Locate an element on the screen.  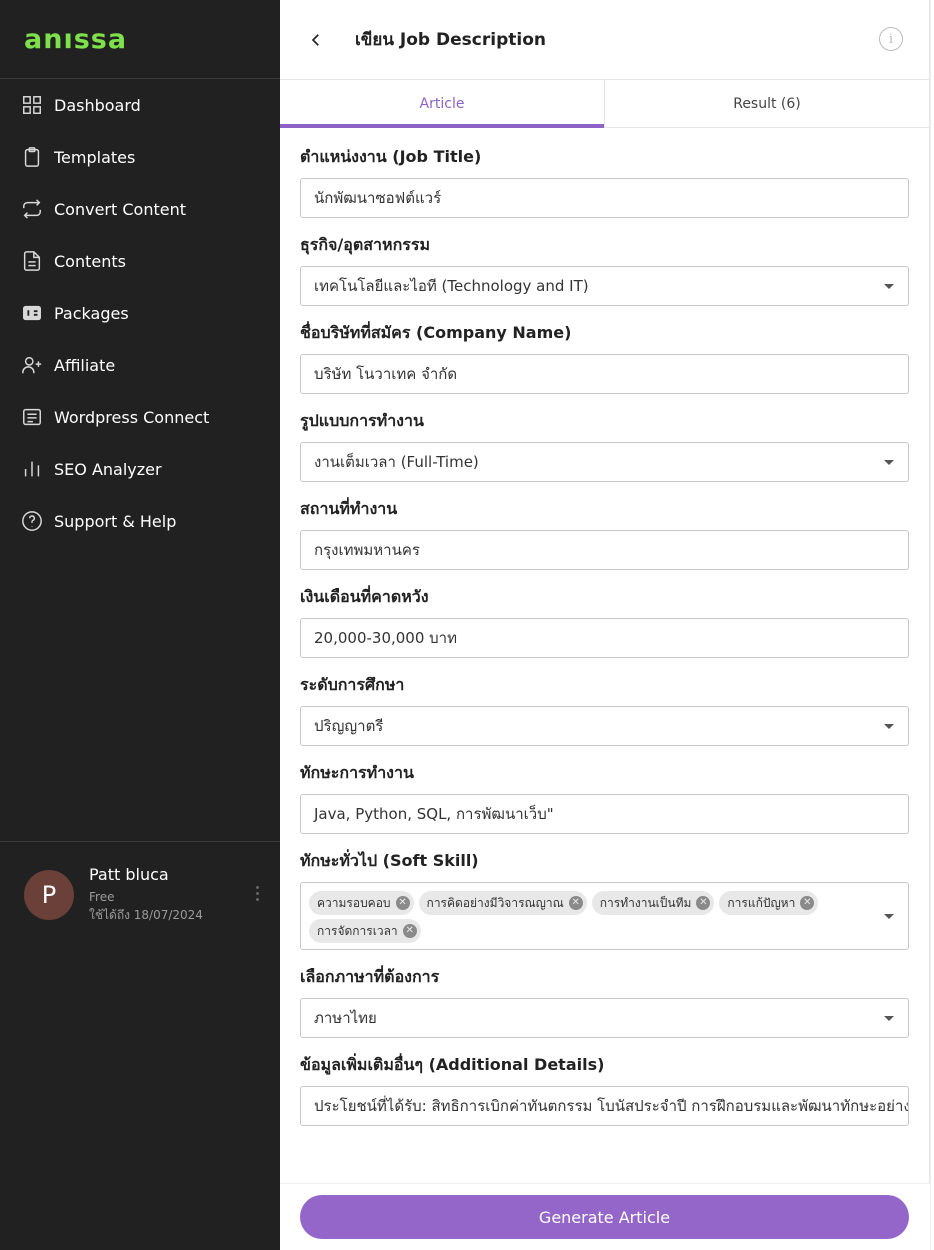
field-education: ระดับการศึกษา ปริญญาตรี is located at coordinates (604, 710).